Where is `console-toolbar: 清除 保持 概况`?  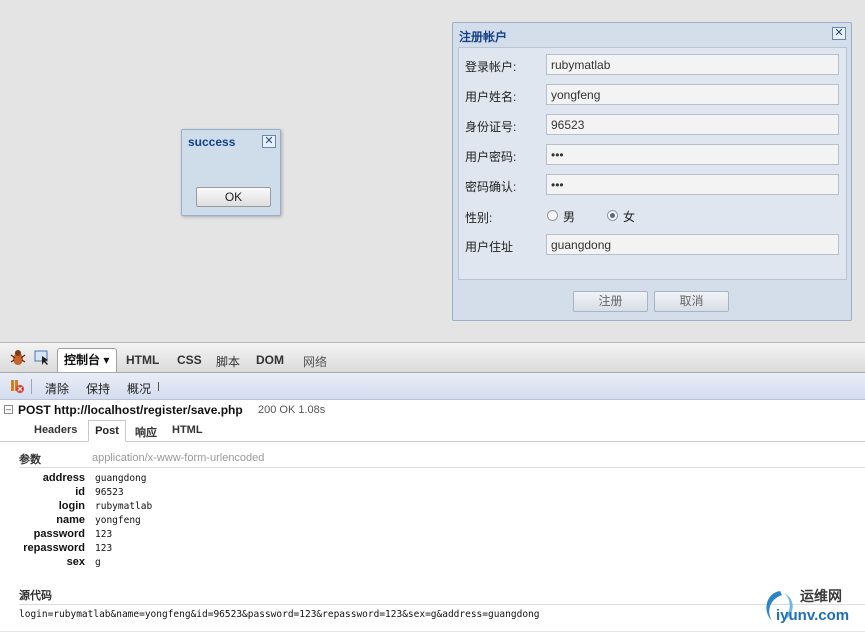 console-toolbar: 清除 保持 概况 is located at coordinates (432, 386).